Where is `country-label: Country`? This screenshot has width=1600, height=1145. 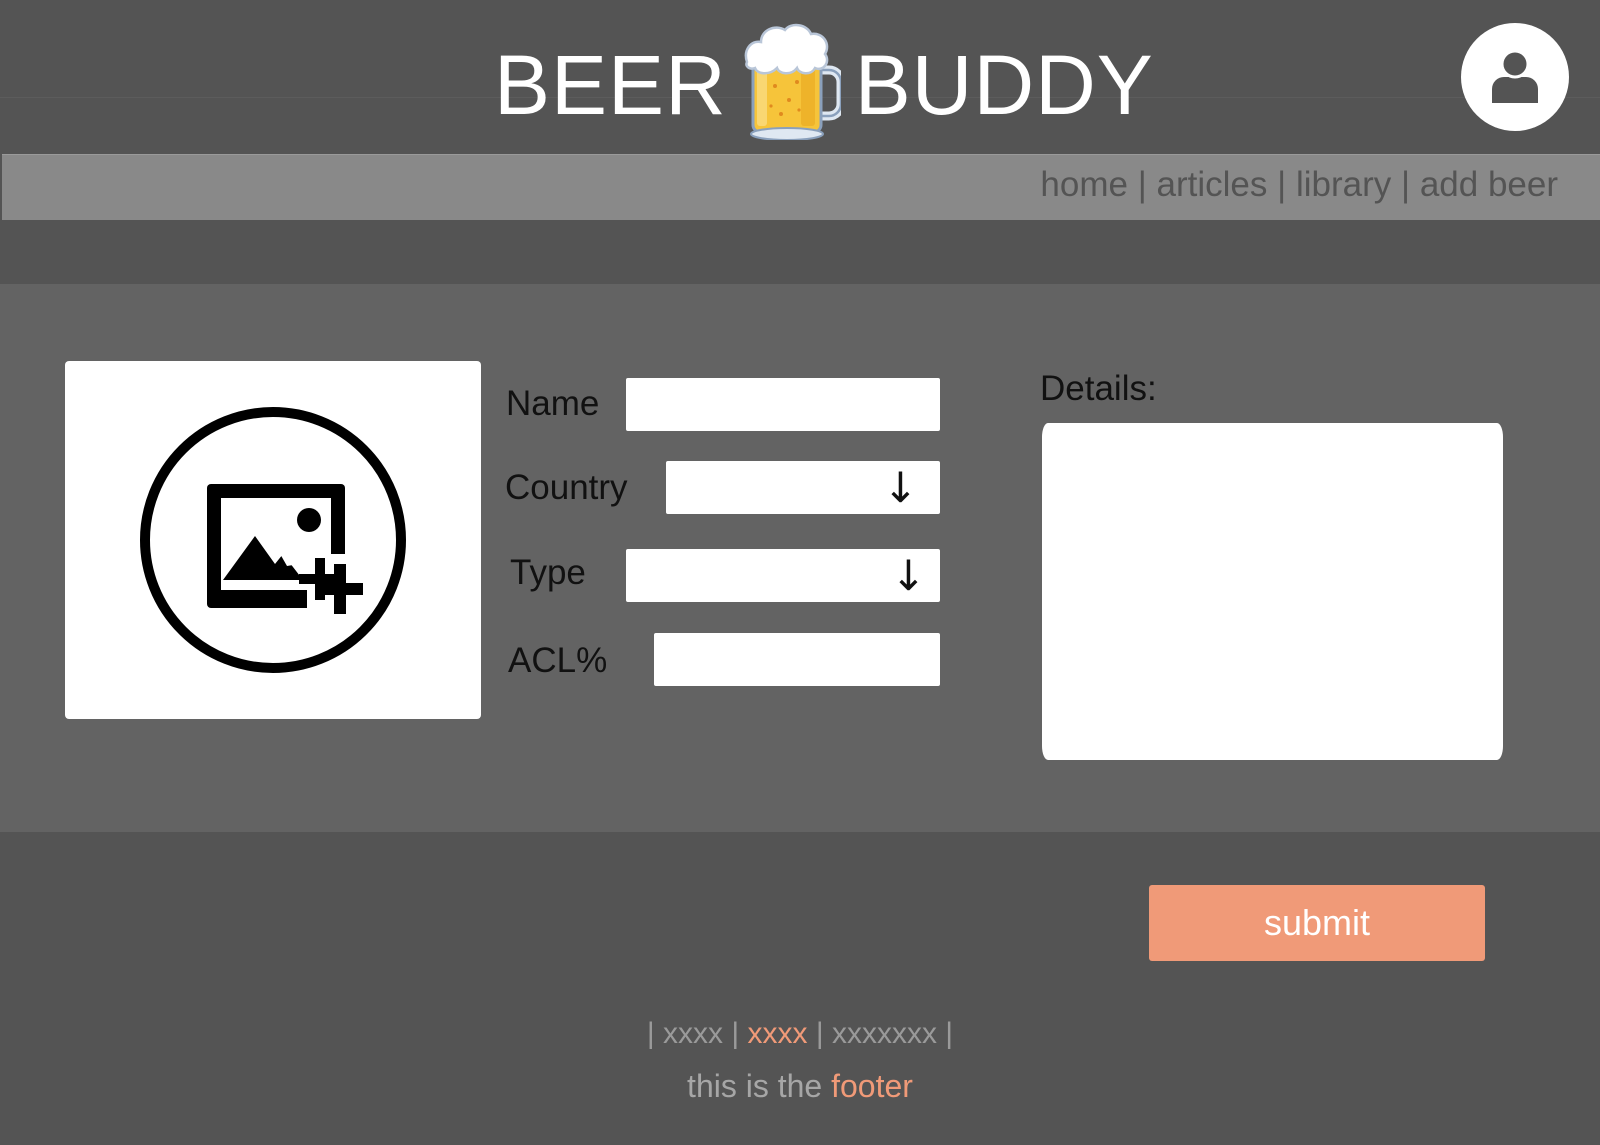 country-label: Country is located at coordinates (566, 487).